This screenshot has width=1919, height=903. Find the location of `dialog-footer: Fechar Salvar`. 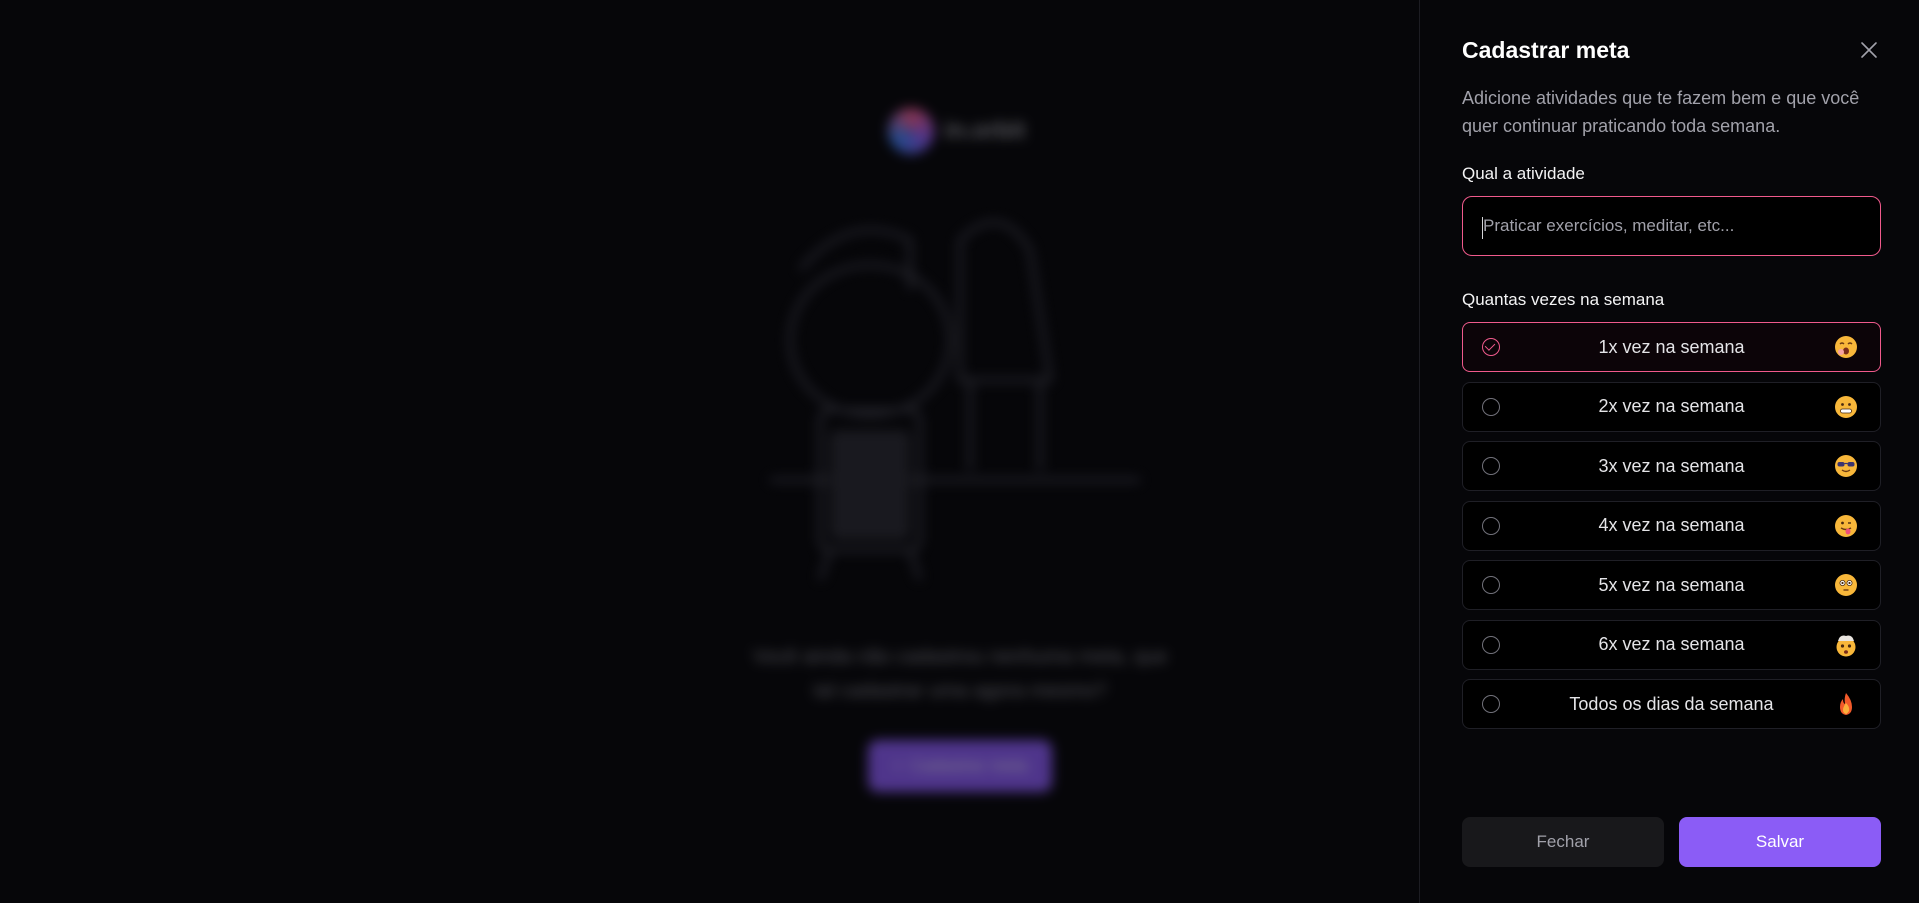

dialog-footer: Fechar Salvar is located at coordinates (1671, 842).